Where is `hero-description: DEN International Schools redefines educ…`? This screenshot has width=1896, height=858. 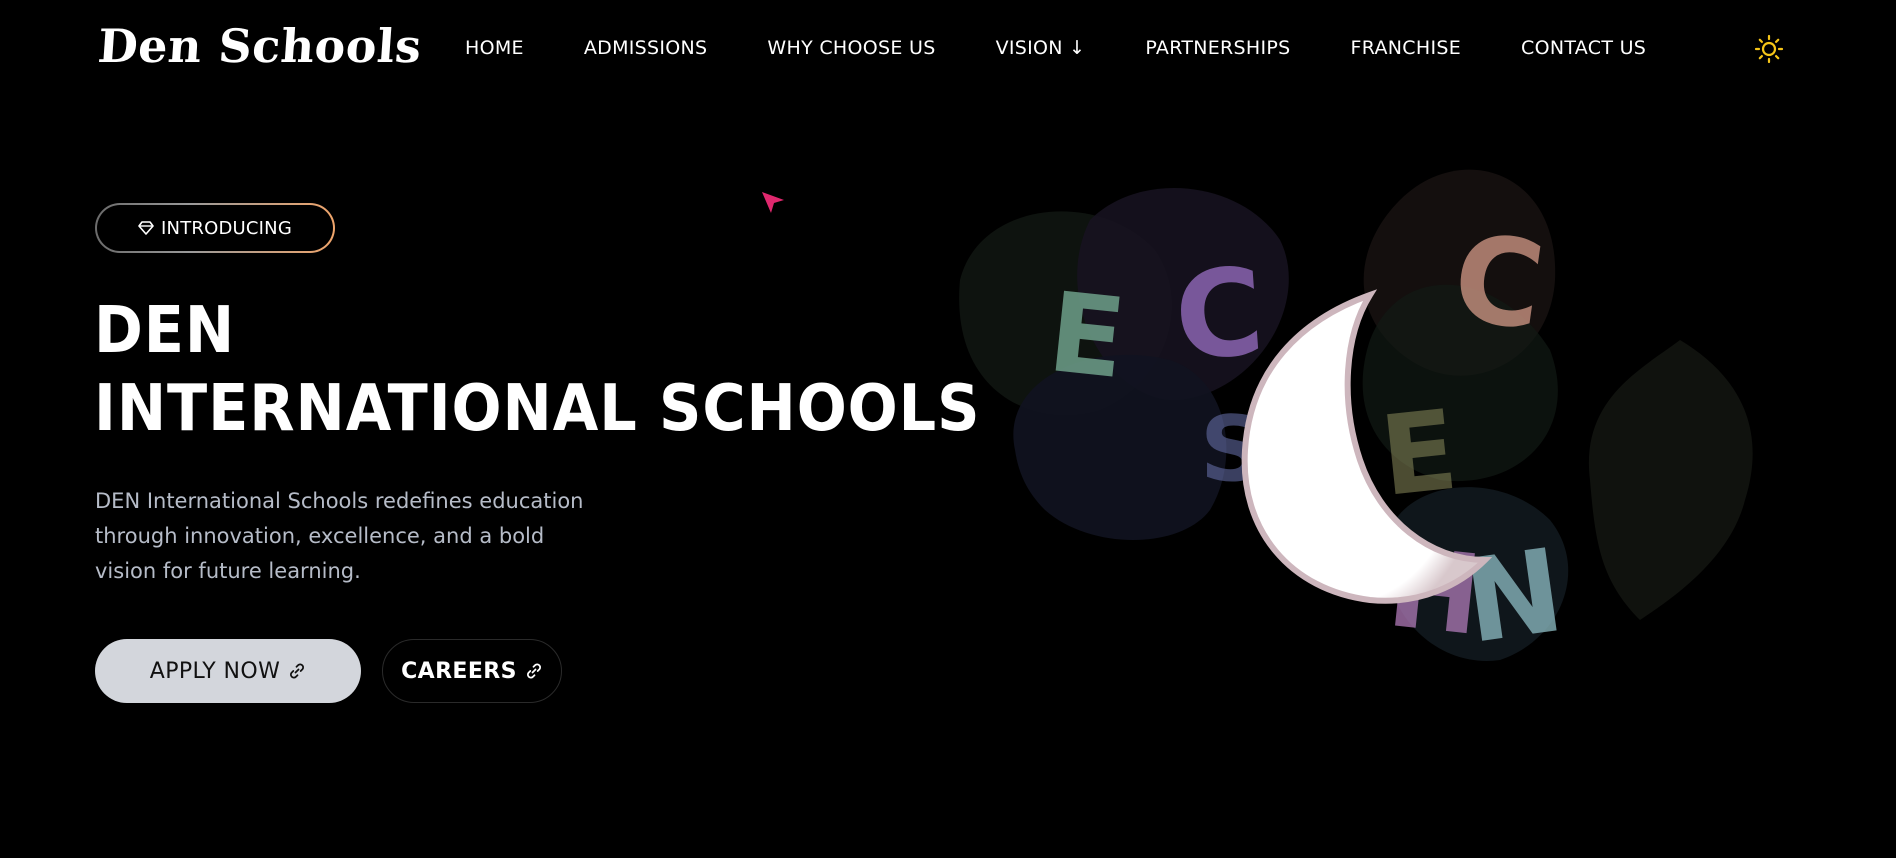
hero-description: DEN International Schools redefines educ… is located at coordinates (339, 536).